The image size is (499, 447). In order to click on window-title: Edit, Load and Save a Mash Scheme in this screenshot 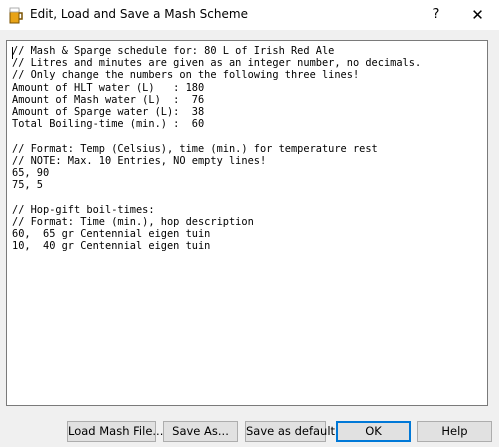, I will do `click(139, 14)`.